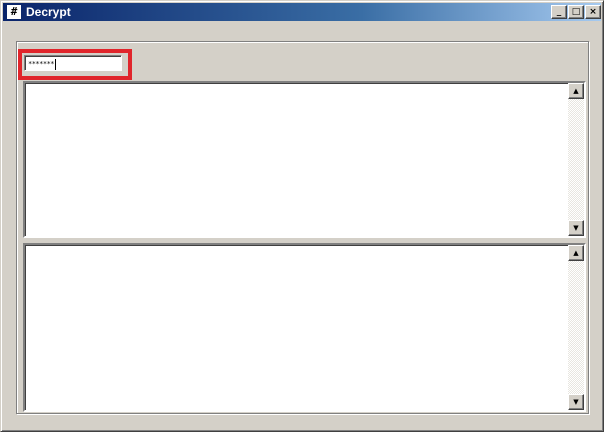 This screenshot has height=432, width=604. I want to click on close-button: ×, so click(593, 12).